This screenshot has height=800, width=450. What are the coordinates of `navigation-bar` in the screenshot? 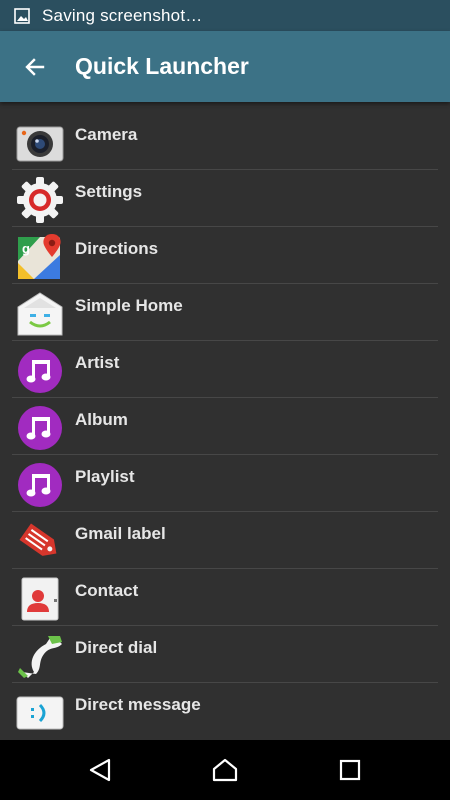 It's located at (225, 770).